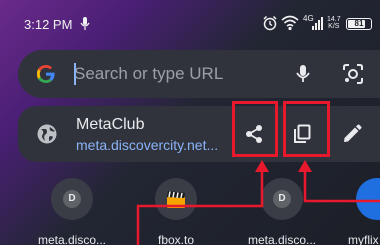  I want to click on copy-arrow-line, so click(341, 184).